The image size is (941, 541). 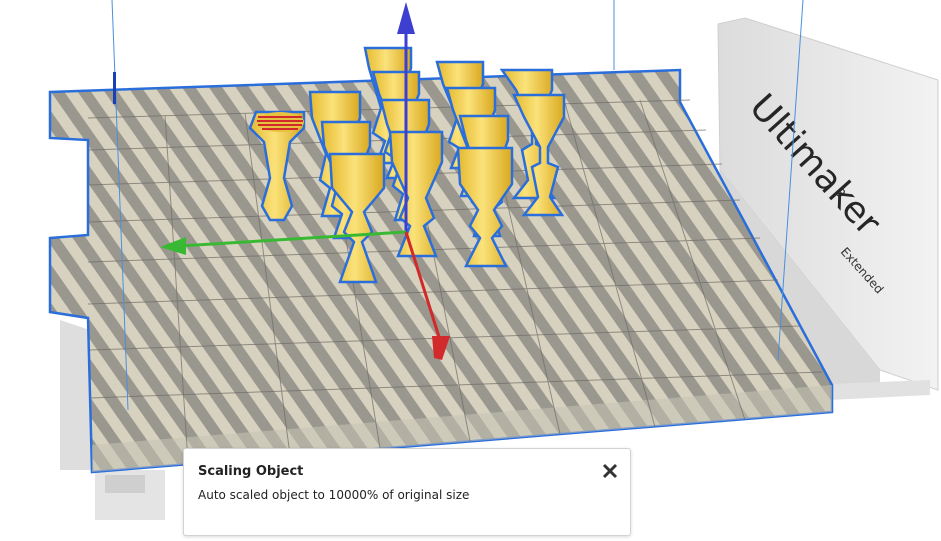 I want to click on notification-close-button, so click(x=610, y=471).